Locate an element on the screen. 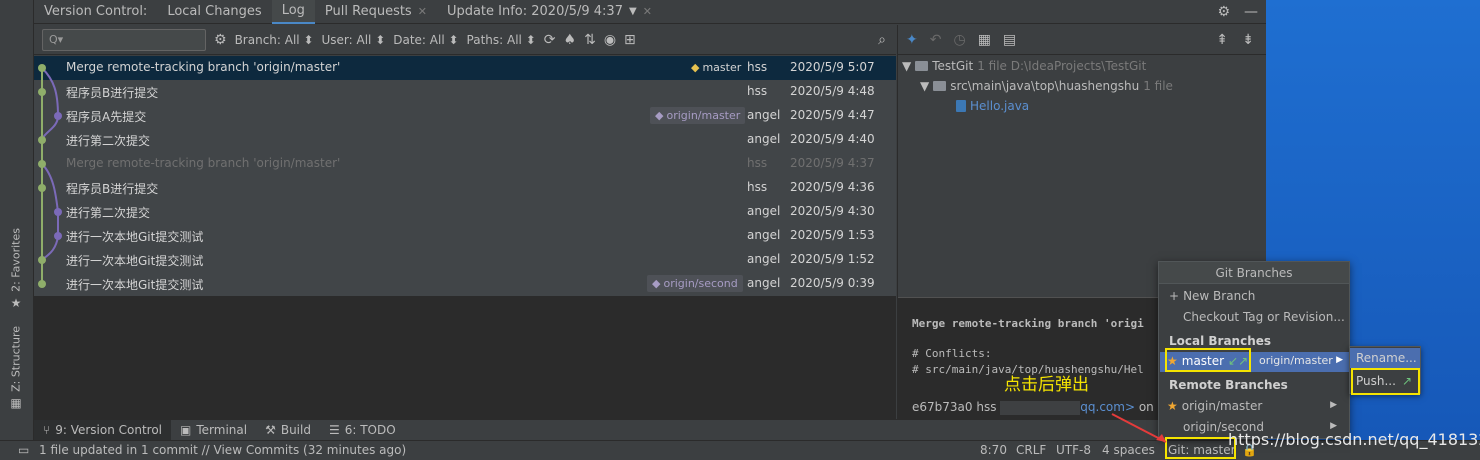 The width and height of the screenshot is (1480, 460). paths-filter: Paths: All ⬍ is located at coordinates (501, 40).